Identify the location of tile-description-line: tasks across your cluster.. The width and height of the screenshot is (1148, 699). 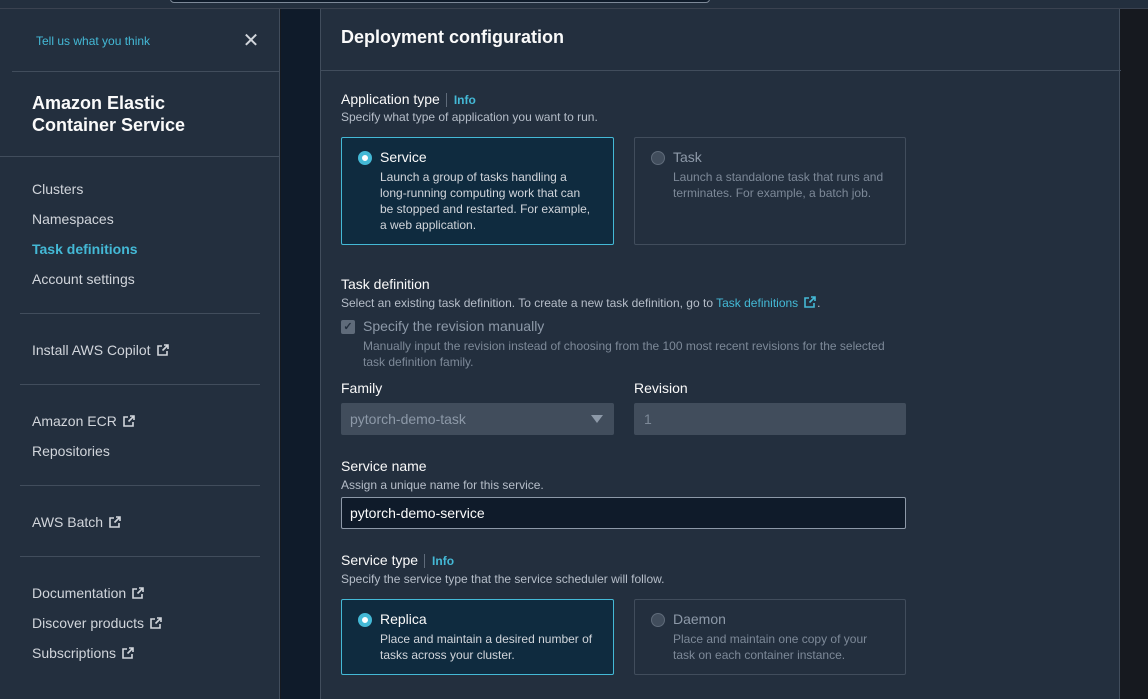
(447, 655).